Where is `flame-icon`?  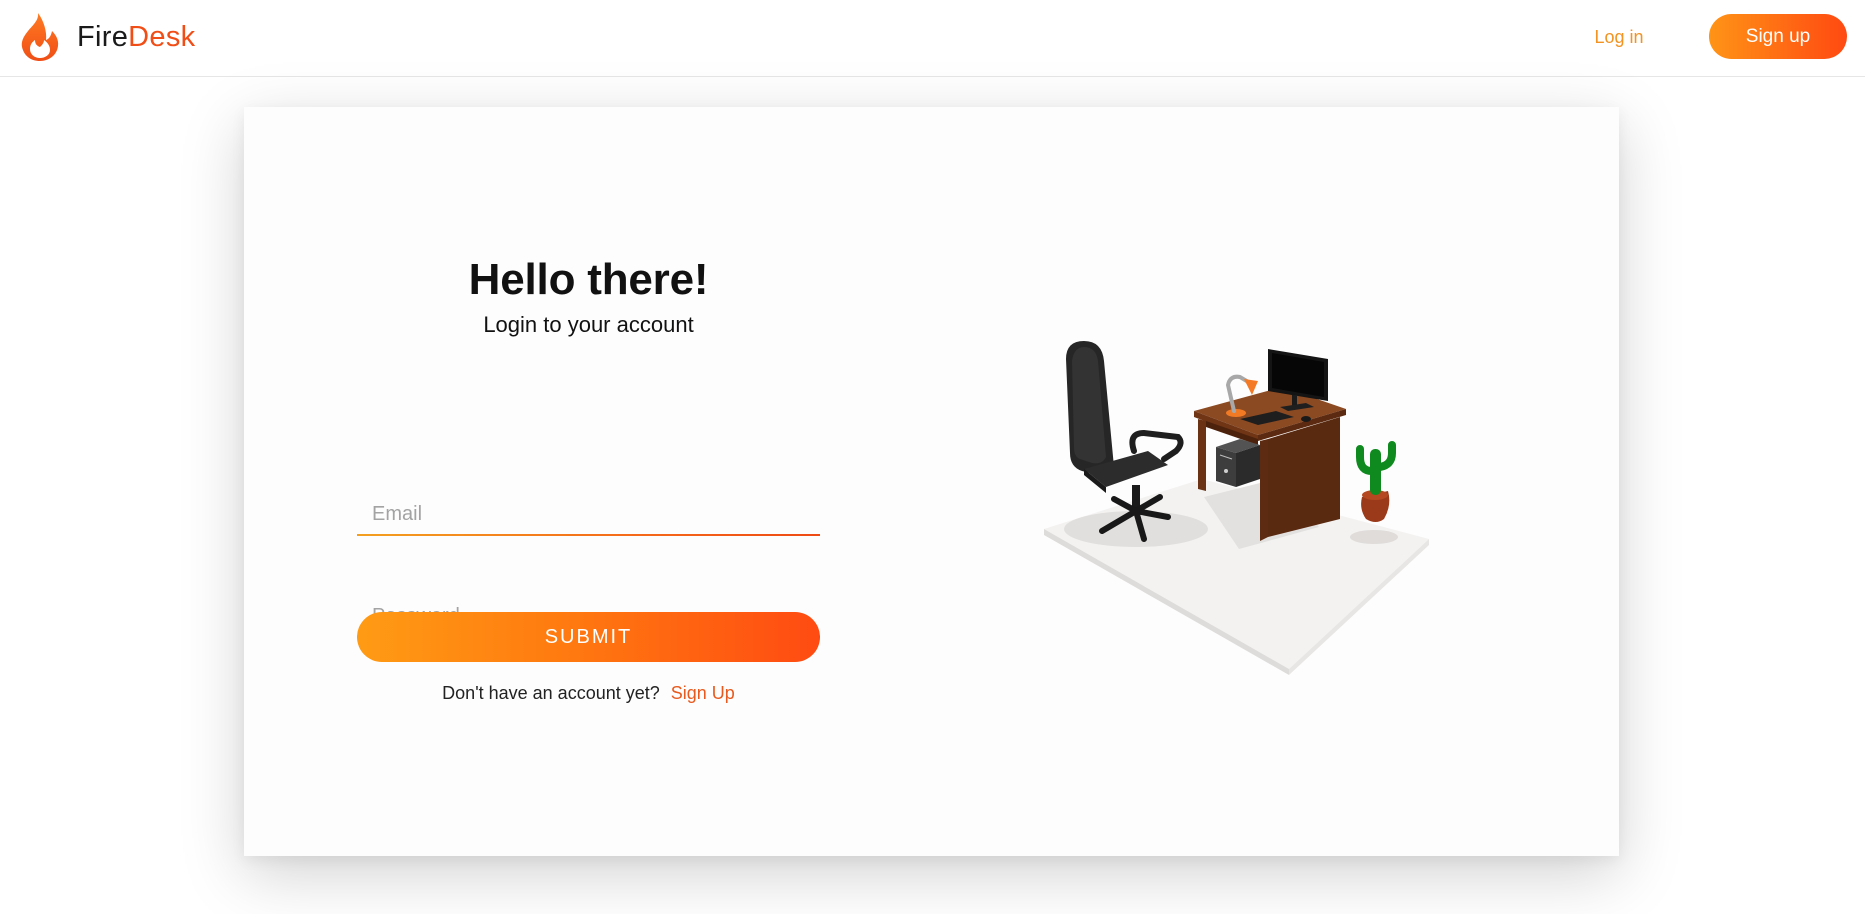 flame-icon is located at coordinates (40, 37).